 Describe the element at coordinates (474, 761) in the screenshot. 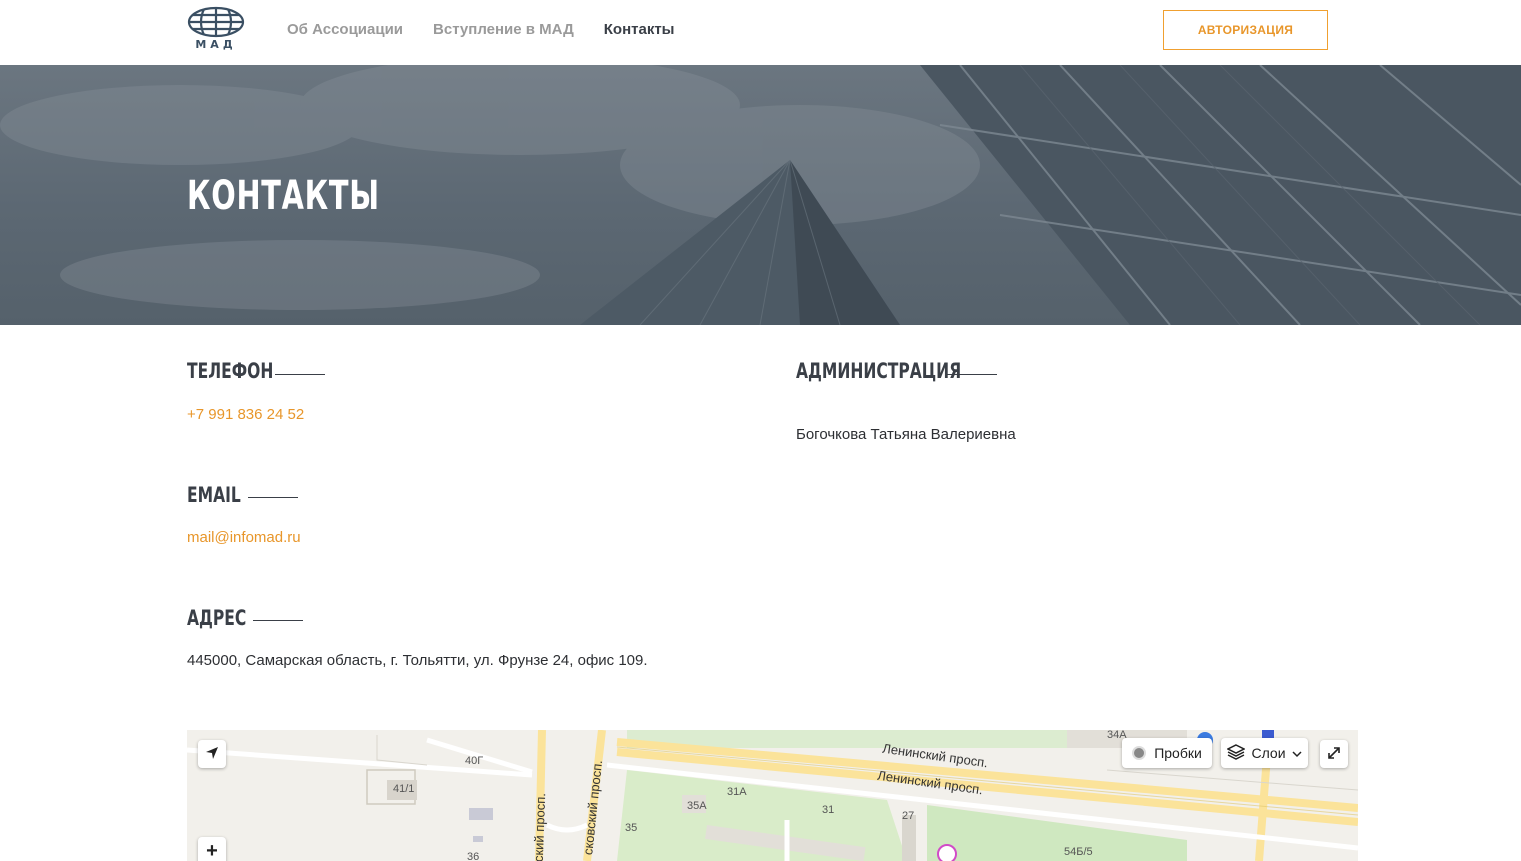

I see `map-building-label: 40Г` at that location.